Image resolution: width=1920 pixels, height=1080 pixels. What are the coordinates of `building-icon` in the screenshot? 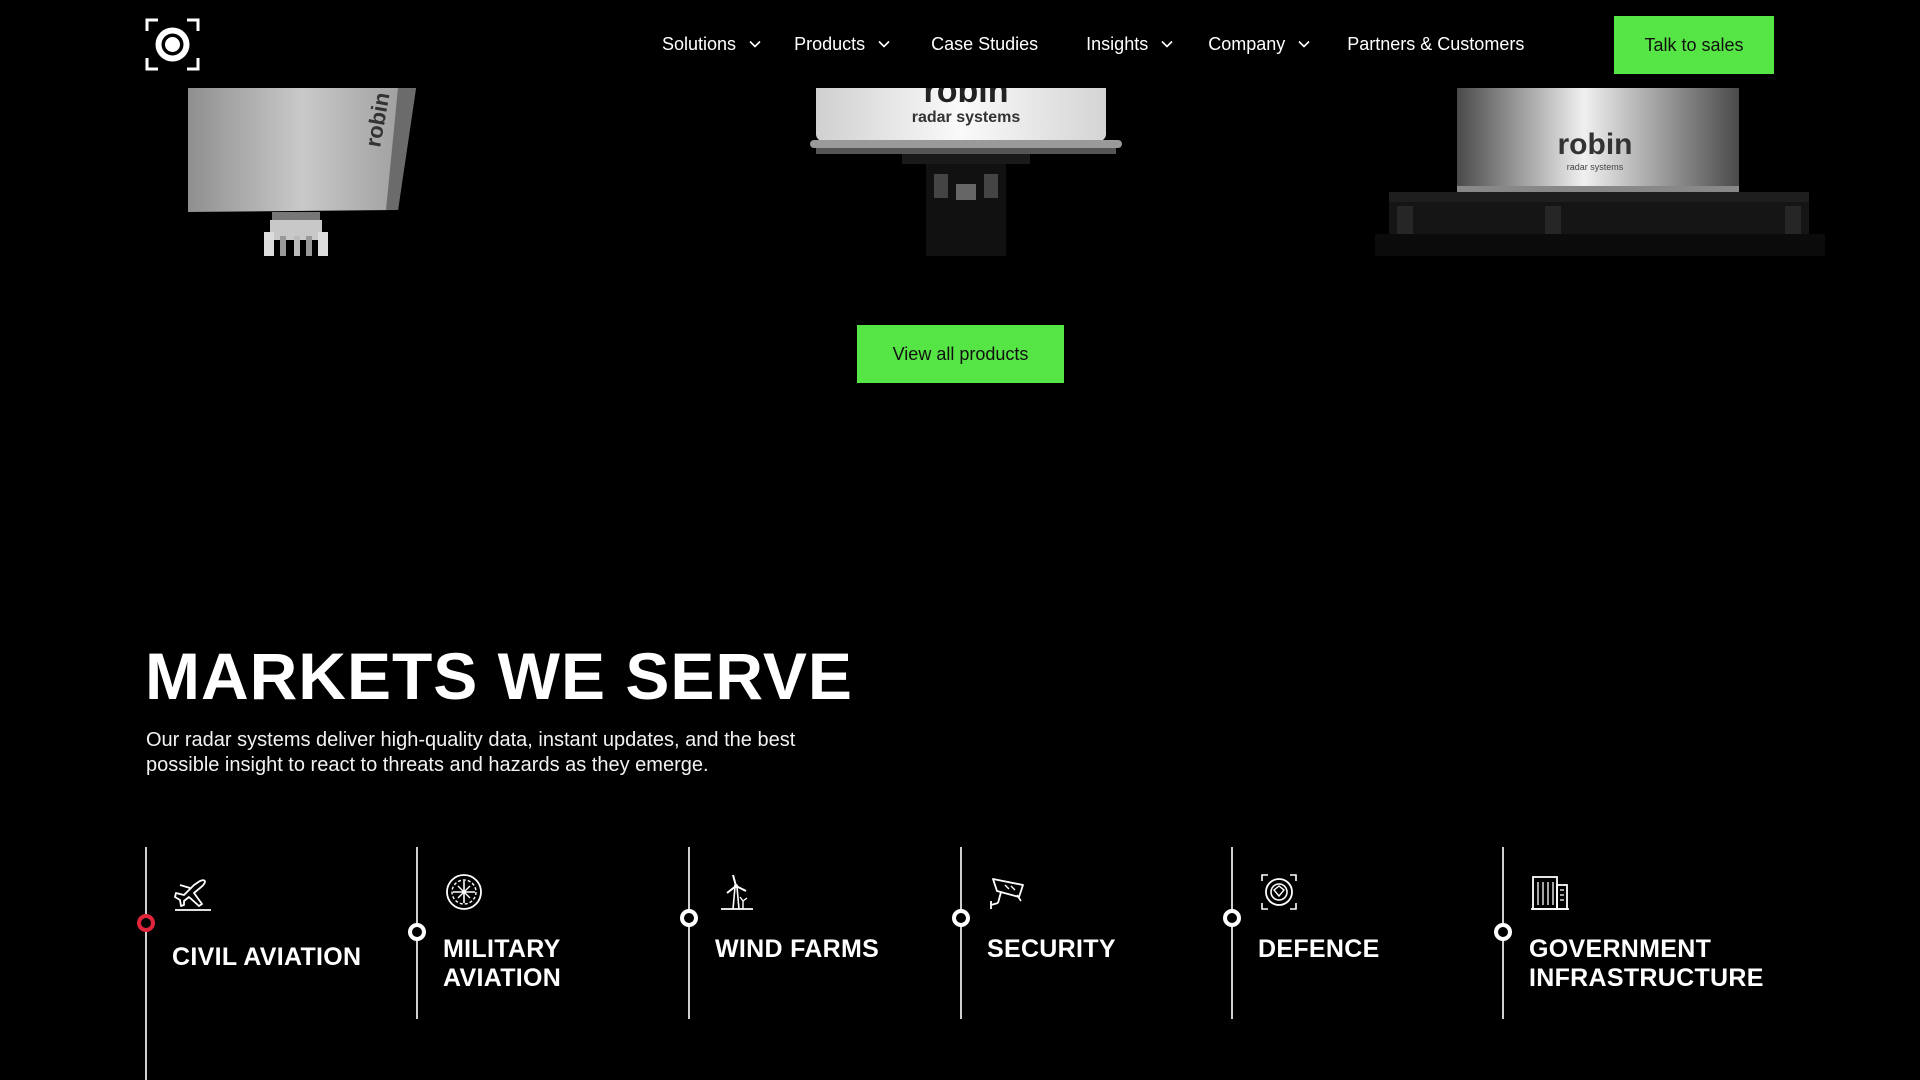 It's located at (1550, 893).